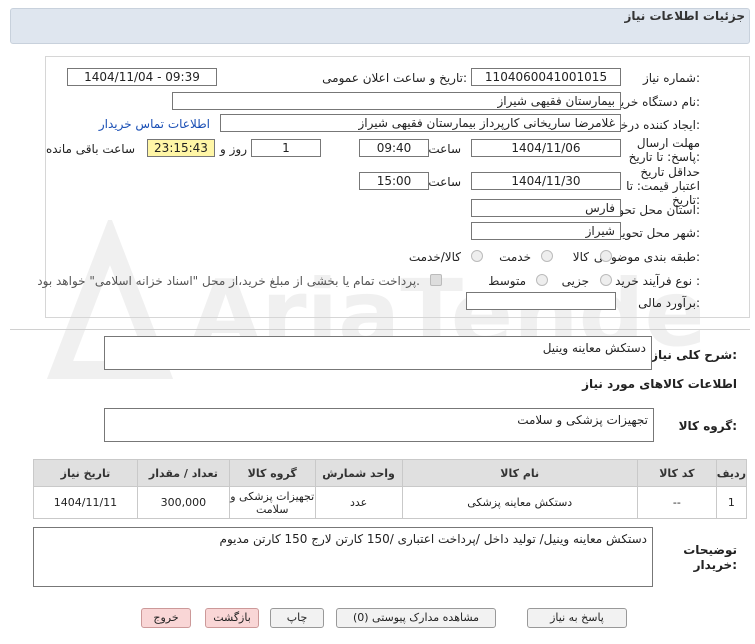 This screenshot has height=644, width=755. What do you see at coordinates (731, 473) in the screenshot?
I see `header-row-number: ردیف` at bounding box center [731, 473].